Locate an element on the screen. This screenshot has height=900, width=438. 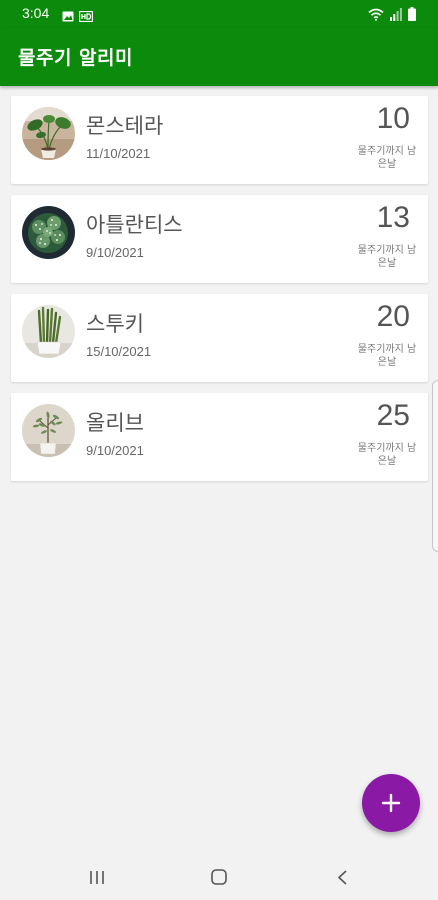
edge-panel-handle is located at coordinates (435, 466).